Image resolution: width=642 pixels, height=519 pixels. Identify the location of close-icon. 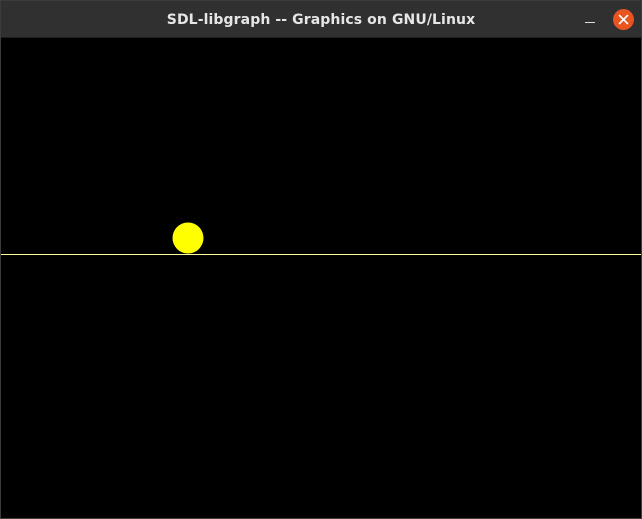
(623, 19).